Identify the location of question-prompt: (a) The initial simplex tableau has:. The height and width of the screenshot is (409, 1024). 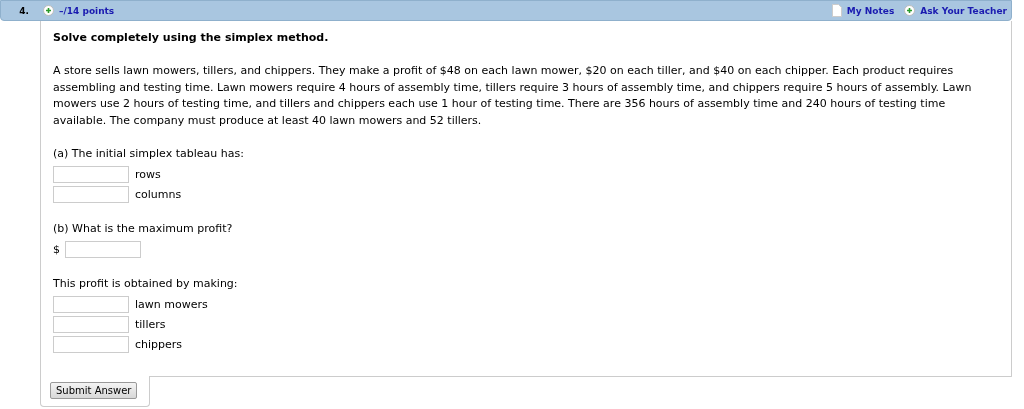
(149, 153).